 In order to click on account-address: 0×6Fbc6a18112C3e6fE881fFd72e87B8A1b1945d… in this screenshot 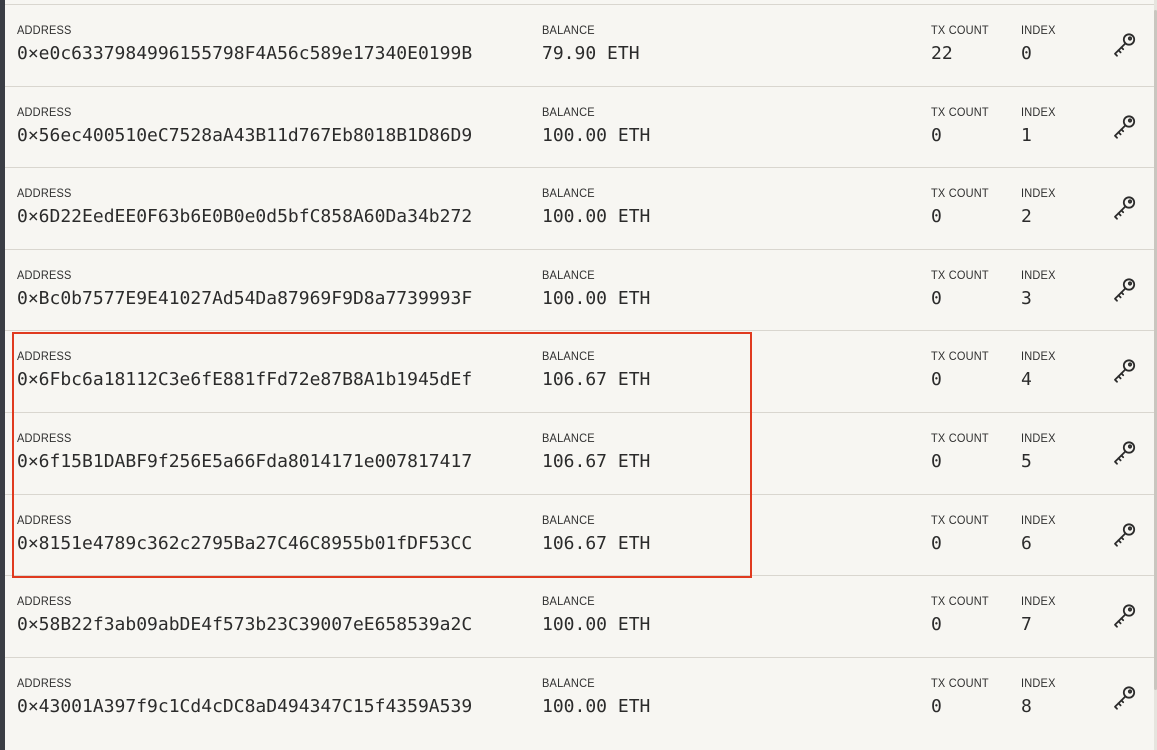, I will do `click(245, 380)`.